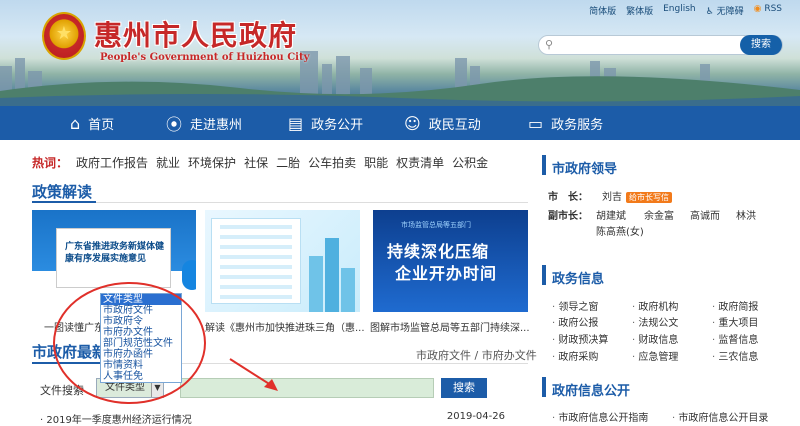 The width and height of the screenshot is (800, 426). What do you see at coordinates (649, 197) in the screenshot?
I see `write-to-mayor-badge: 给市长写信` at bounding box center [649, 197].